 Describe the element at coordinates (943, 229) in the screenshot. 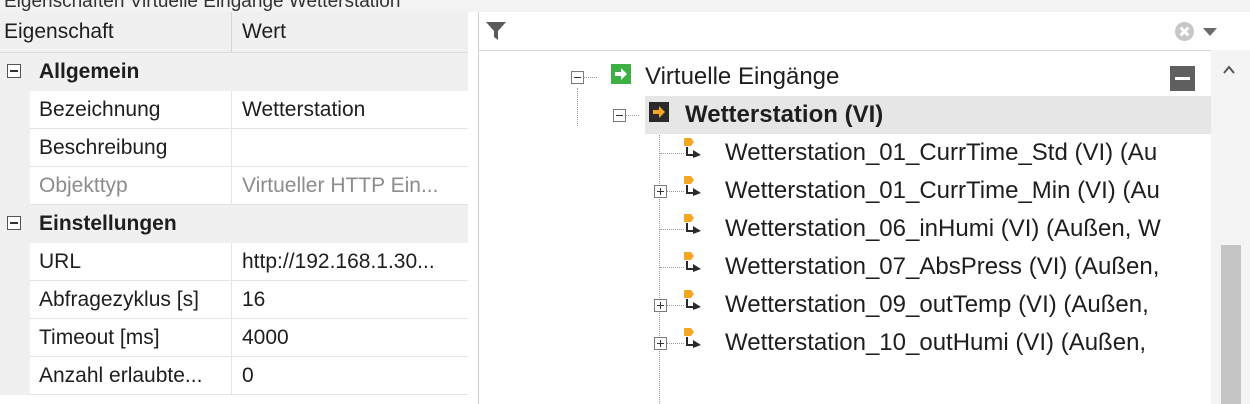

I see `tree-node-item: Wetterstation_06_inHumi (VI) (Außen, W` at that location.